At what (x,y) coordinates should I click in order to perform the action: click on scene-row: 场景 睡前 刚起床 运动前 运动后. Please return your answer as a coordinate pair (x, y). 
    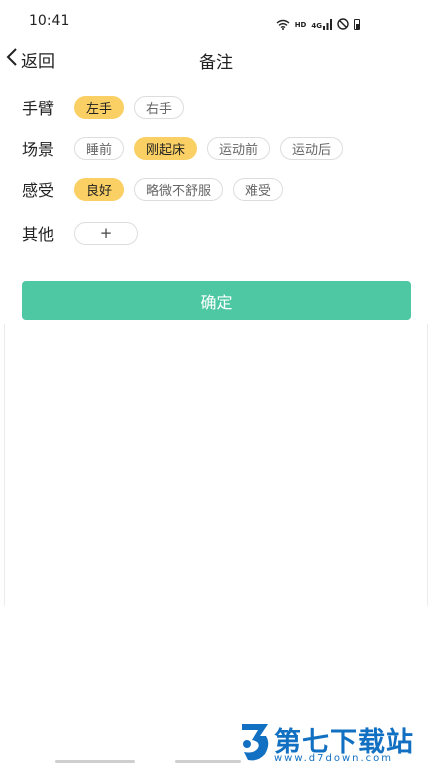
    Looking at the image, I should click on (187, 148).